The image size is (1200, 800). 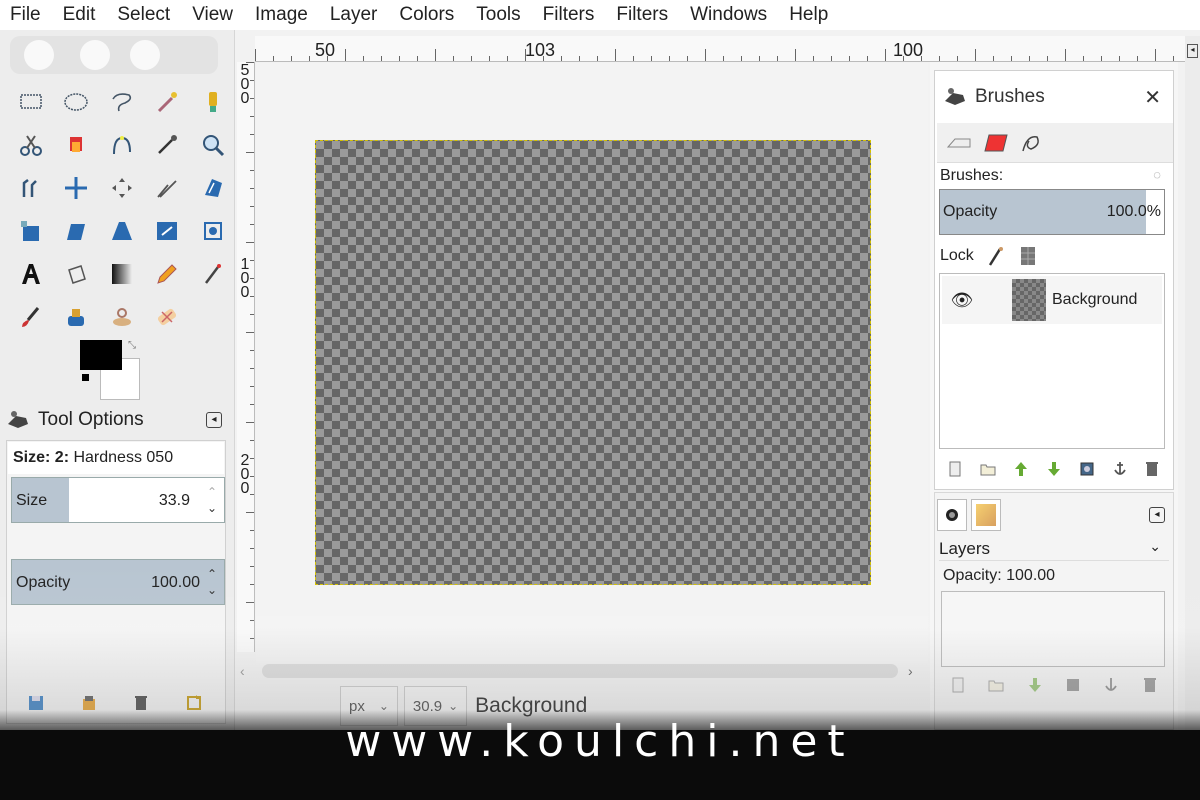 I want to click on menu-edit: Edit, so click(x=79, y=15).